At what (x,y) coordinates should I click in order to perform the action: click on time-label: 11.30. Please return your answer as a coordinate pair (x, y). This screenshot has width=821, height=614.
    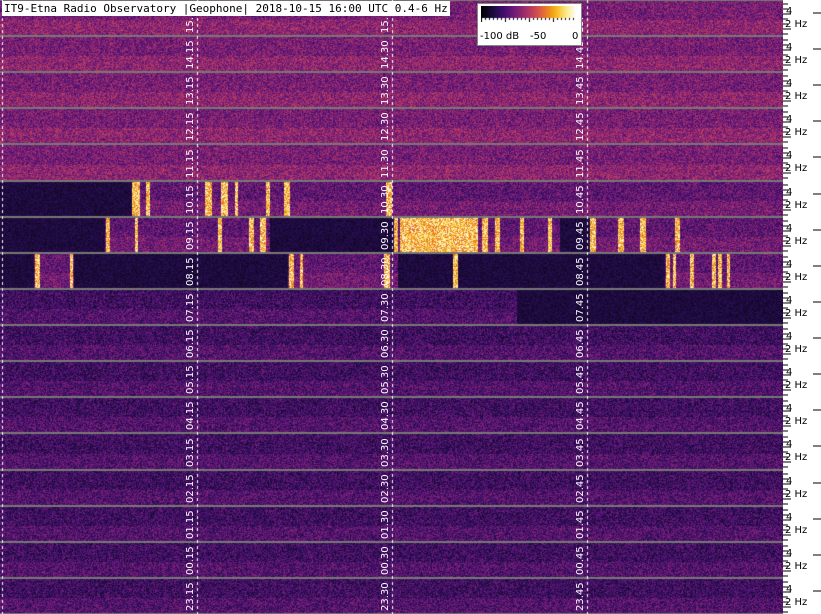
    Looking at the image, I should click on (385, 163).